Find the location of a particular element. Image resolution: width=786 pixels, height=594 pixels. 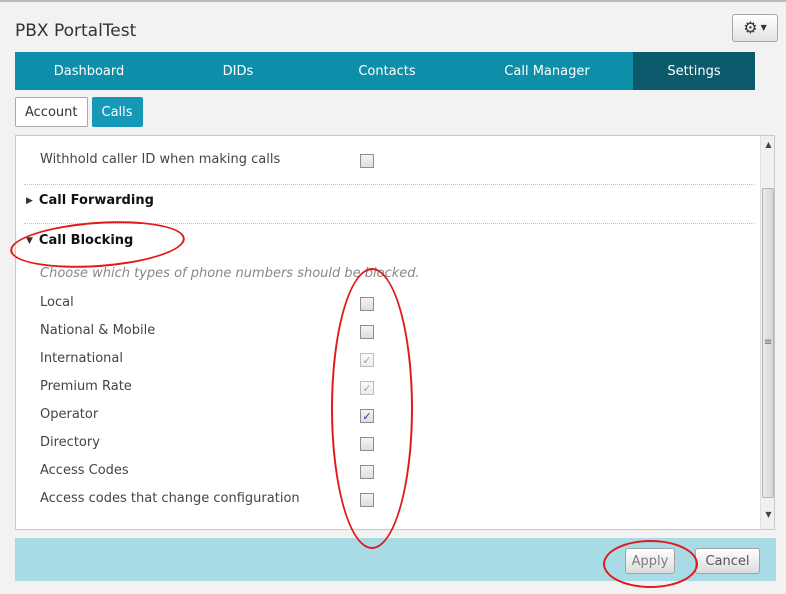

grip-icon: ≡ is located at coordinates (768, 342).